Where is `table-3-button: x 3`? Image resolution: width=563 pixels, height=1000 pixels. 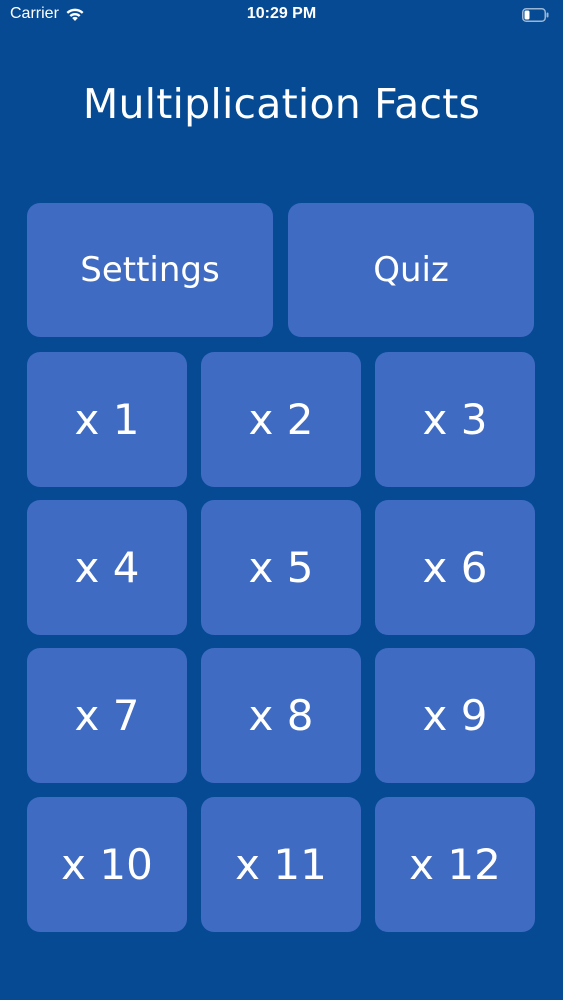
table-3-button: x 3 is located at coordinates (455, 419).